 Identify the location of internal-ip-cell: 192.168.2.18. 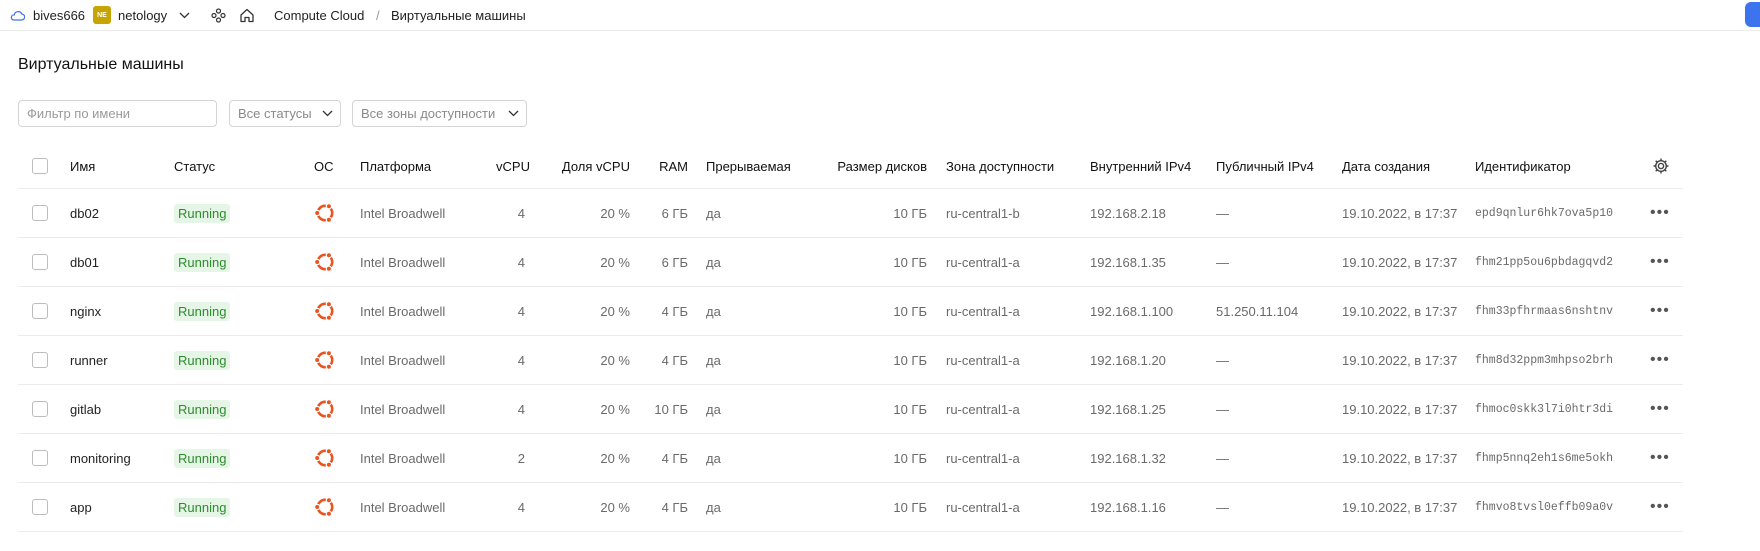
(1128, 213).